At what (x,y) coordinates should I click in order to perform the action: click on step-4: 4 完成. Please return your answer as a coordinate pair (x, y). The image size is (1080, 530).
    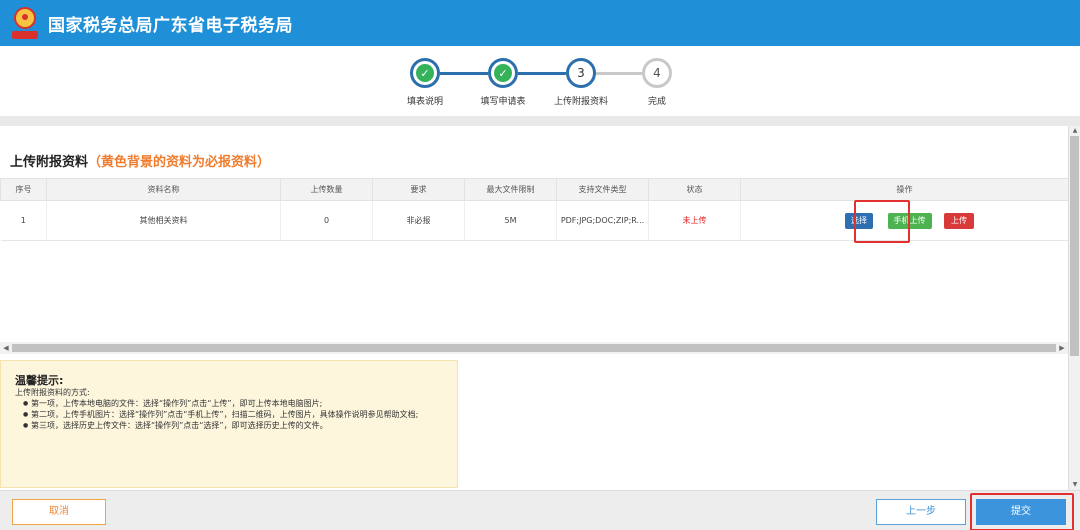
    Looking at the image, I should click on (657, 82).